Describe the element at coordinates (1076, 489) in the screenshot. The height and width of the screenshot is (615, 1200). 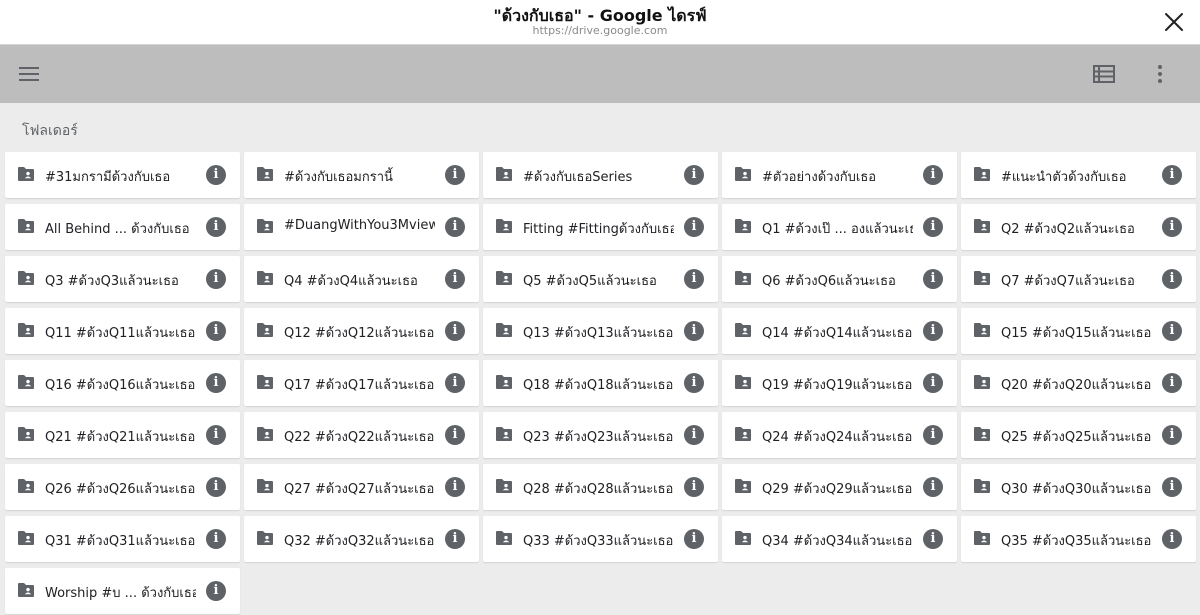
I see `folder-name: Q30 #ด้วงQ30แล้วนะเธอ` at that location.